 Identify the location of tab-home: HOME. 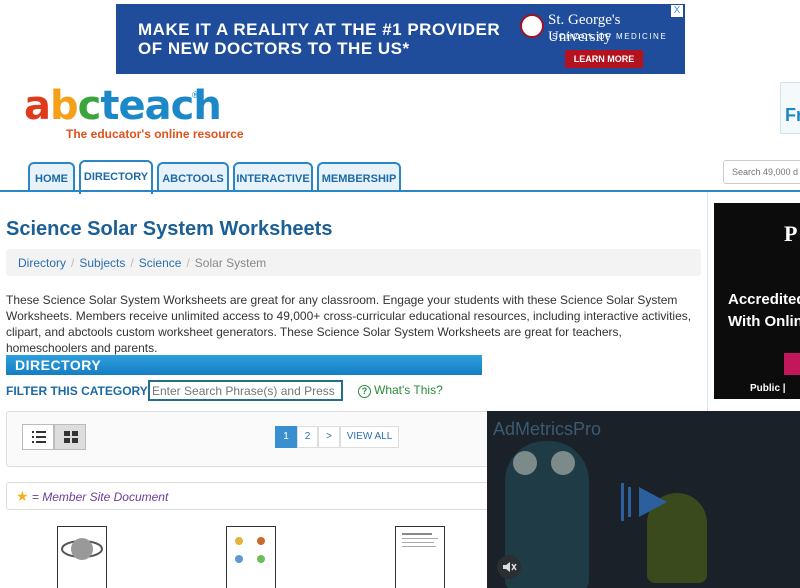
(51, 177).